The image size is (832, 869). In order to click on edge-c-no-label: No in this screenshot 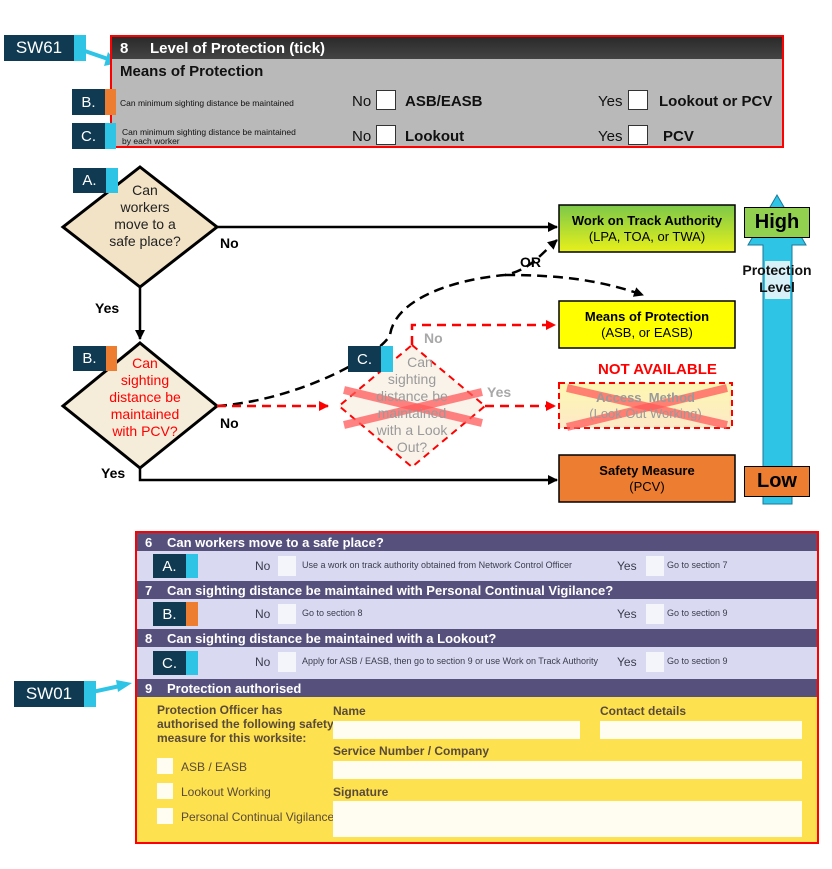, I will do `click(433, 338)`.